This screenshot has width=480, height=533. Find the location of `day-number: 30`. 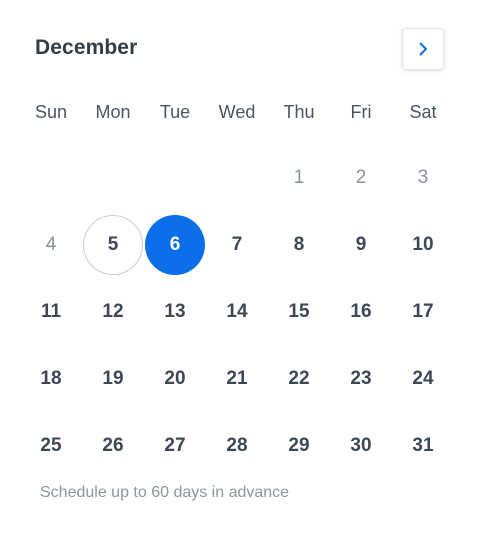

day-number: 30 is located at coordinates (361, 445).